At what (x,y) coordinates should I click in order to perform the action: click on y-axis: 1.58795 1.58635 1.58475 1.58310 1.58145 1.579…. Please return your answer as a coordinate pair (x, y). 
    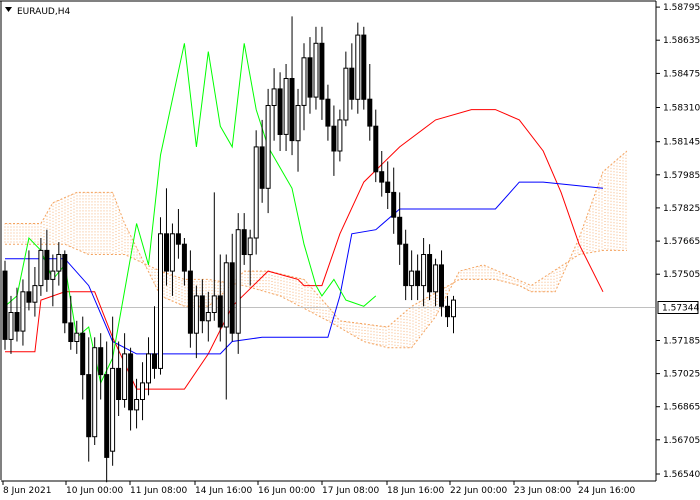
    Looking at the image, I should click on (678, 241).